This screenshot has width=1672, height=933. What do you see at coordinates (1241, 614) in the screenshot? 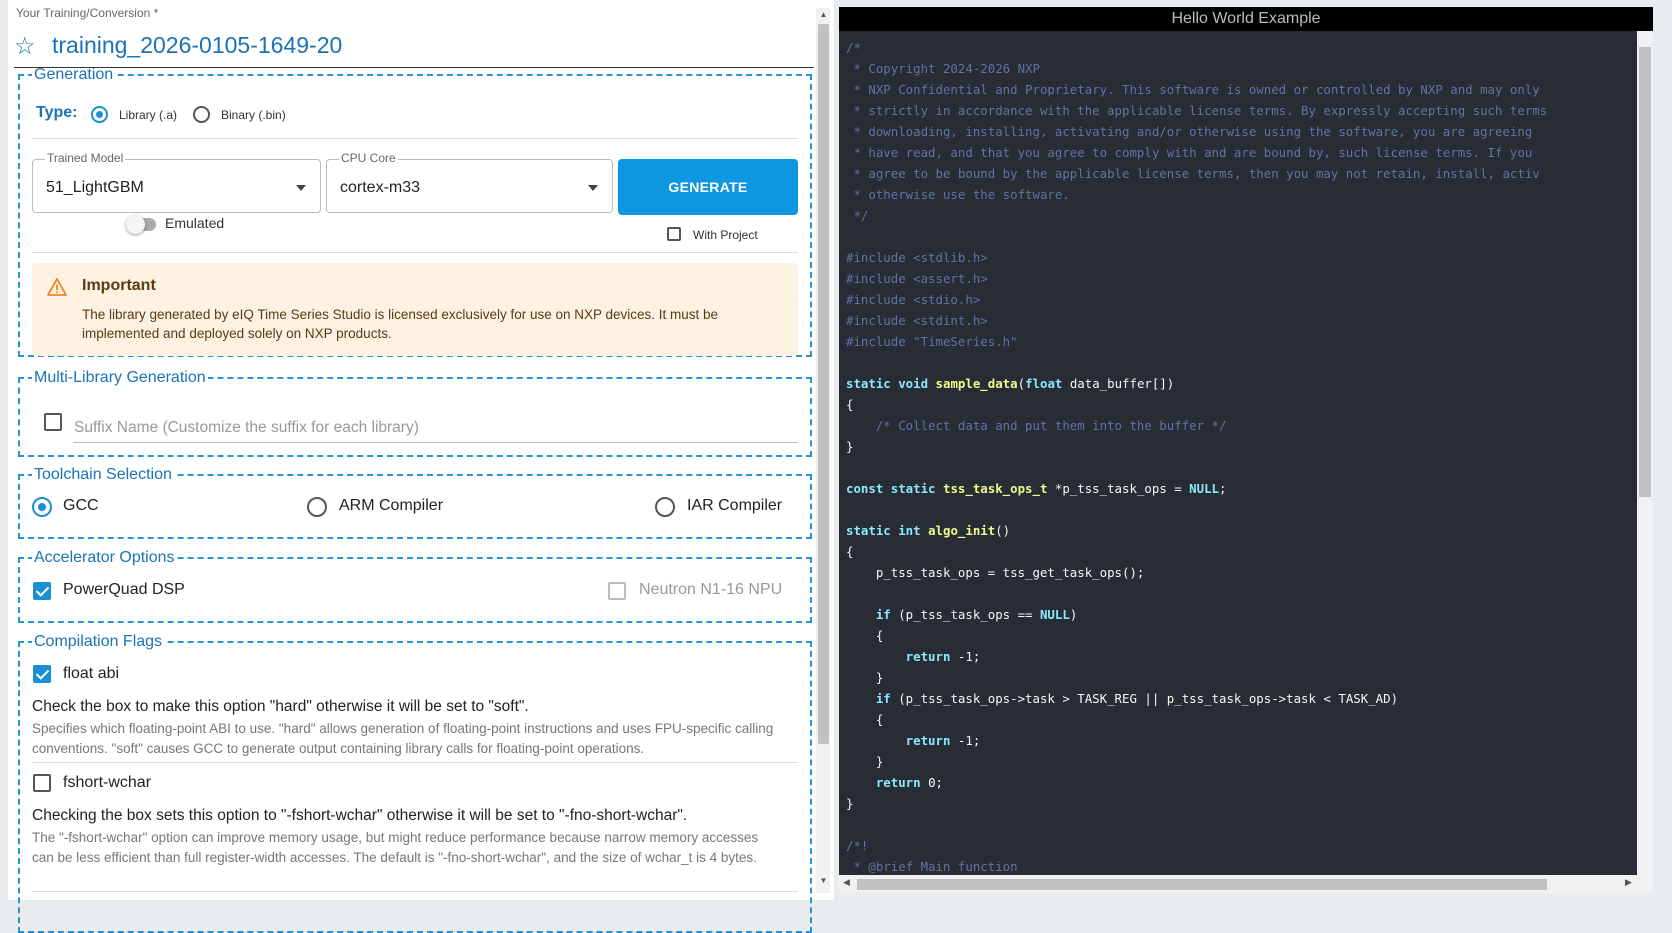
I see `code-line: if (p_tss_task_ops == NULL)` at bounding box center [1241, 614].